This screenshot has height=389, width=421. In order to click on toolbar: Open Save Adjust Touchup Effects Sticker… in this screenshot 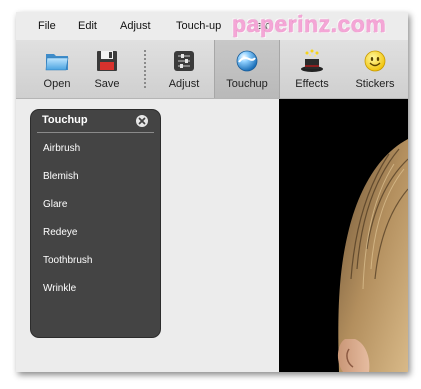, I will do `click(212, 69)`.